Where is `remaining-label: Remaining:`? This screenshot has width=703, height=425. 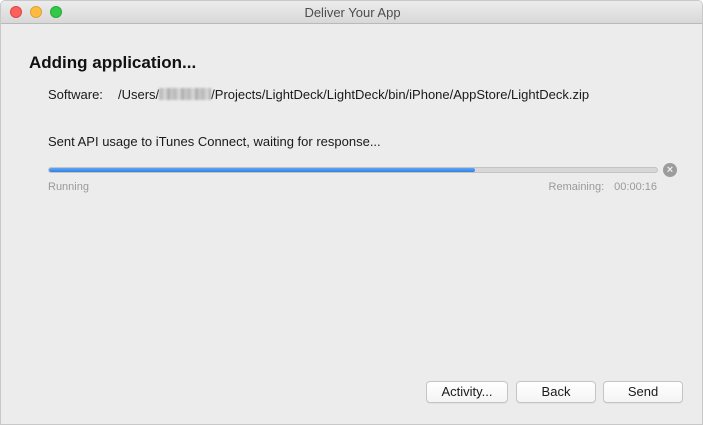 remaining-label: Remaining: is located at coordinates (576, 187).